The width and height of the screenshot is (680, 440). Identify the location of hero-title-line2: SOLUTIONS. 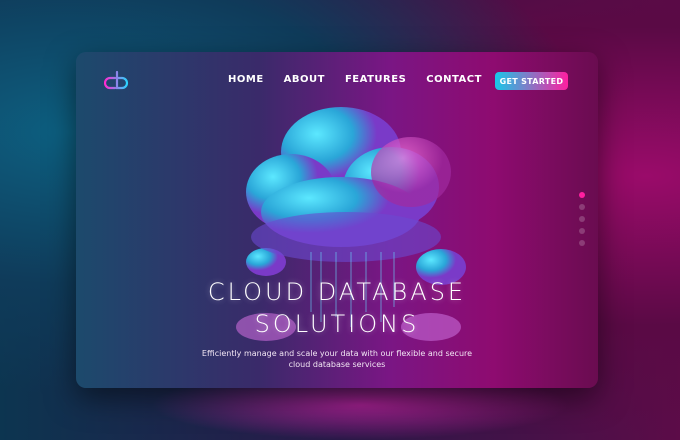
(337, 324).